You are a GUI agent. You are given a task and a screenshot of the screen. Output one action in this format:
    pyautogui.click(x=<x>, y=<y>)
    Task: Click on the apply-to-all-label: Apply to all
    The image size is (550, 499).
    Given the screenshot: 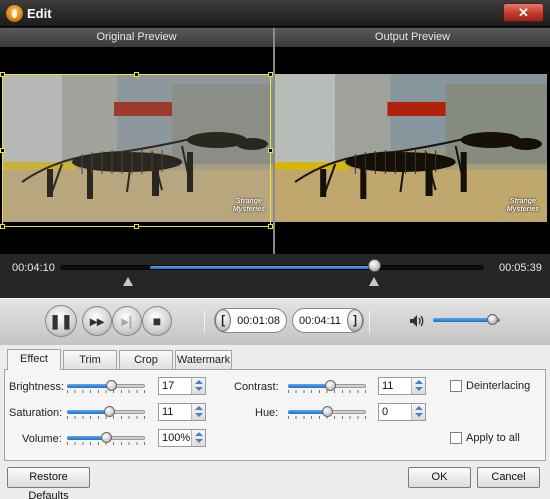 What is the action you would take?
    pyautogui.click(x=493, y=438)
    